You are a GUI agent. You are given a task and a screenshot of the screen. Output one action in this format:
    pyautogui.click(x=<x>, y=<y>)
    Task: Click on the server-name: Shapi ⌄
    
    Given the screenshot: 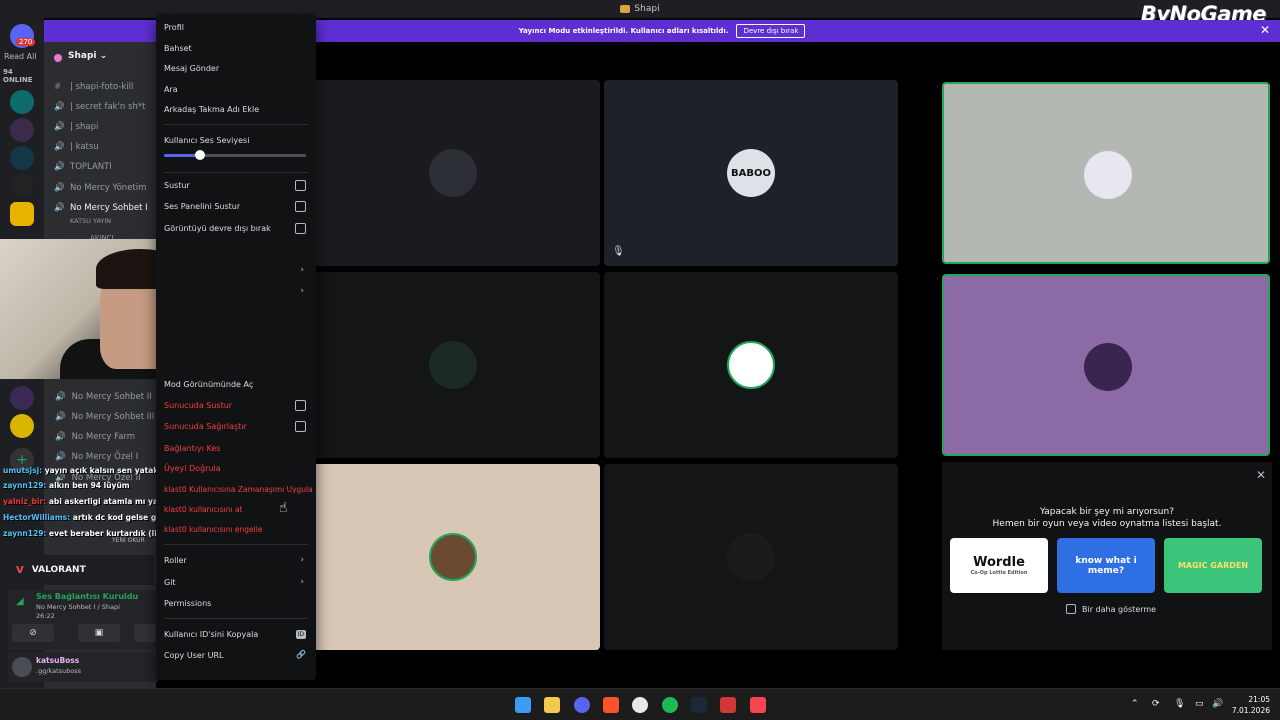 What is the action you would take?
    pyautogui.click(x=87, y=56)
    